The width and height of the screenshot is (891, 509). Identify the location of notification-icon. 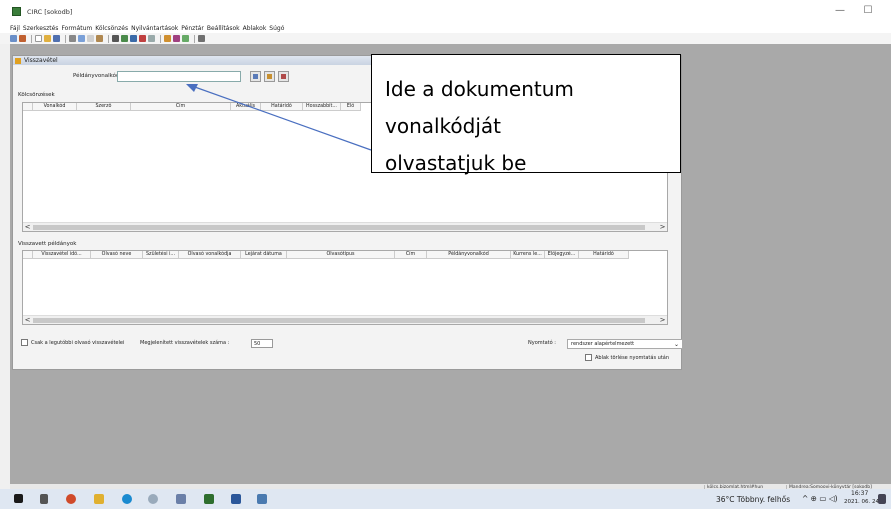
(882, 499).